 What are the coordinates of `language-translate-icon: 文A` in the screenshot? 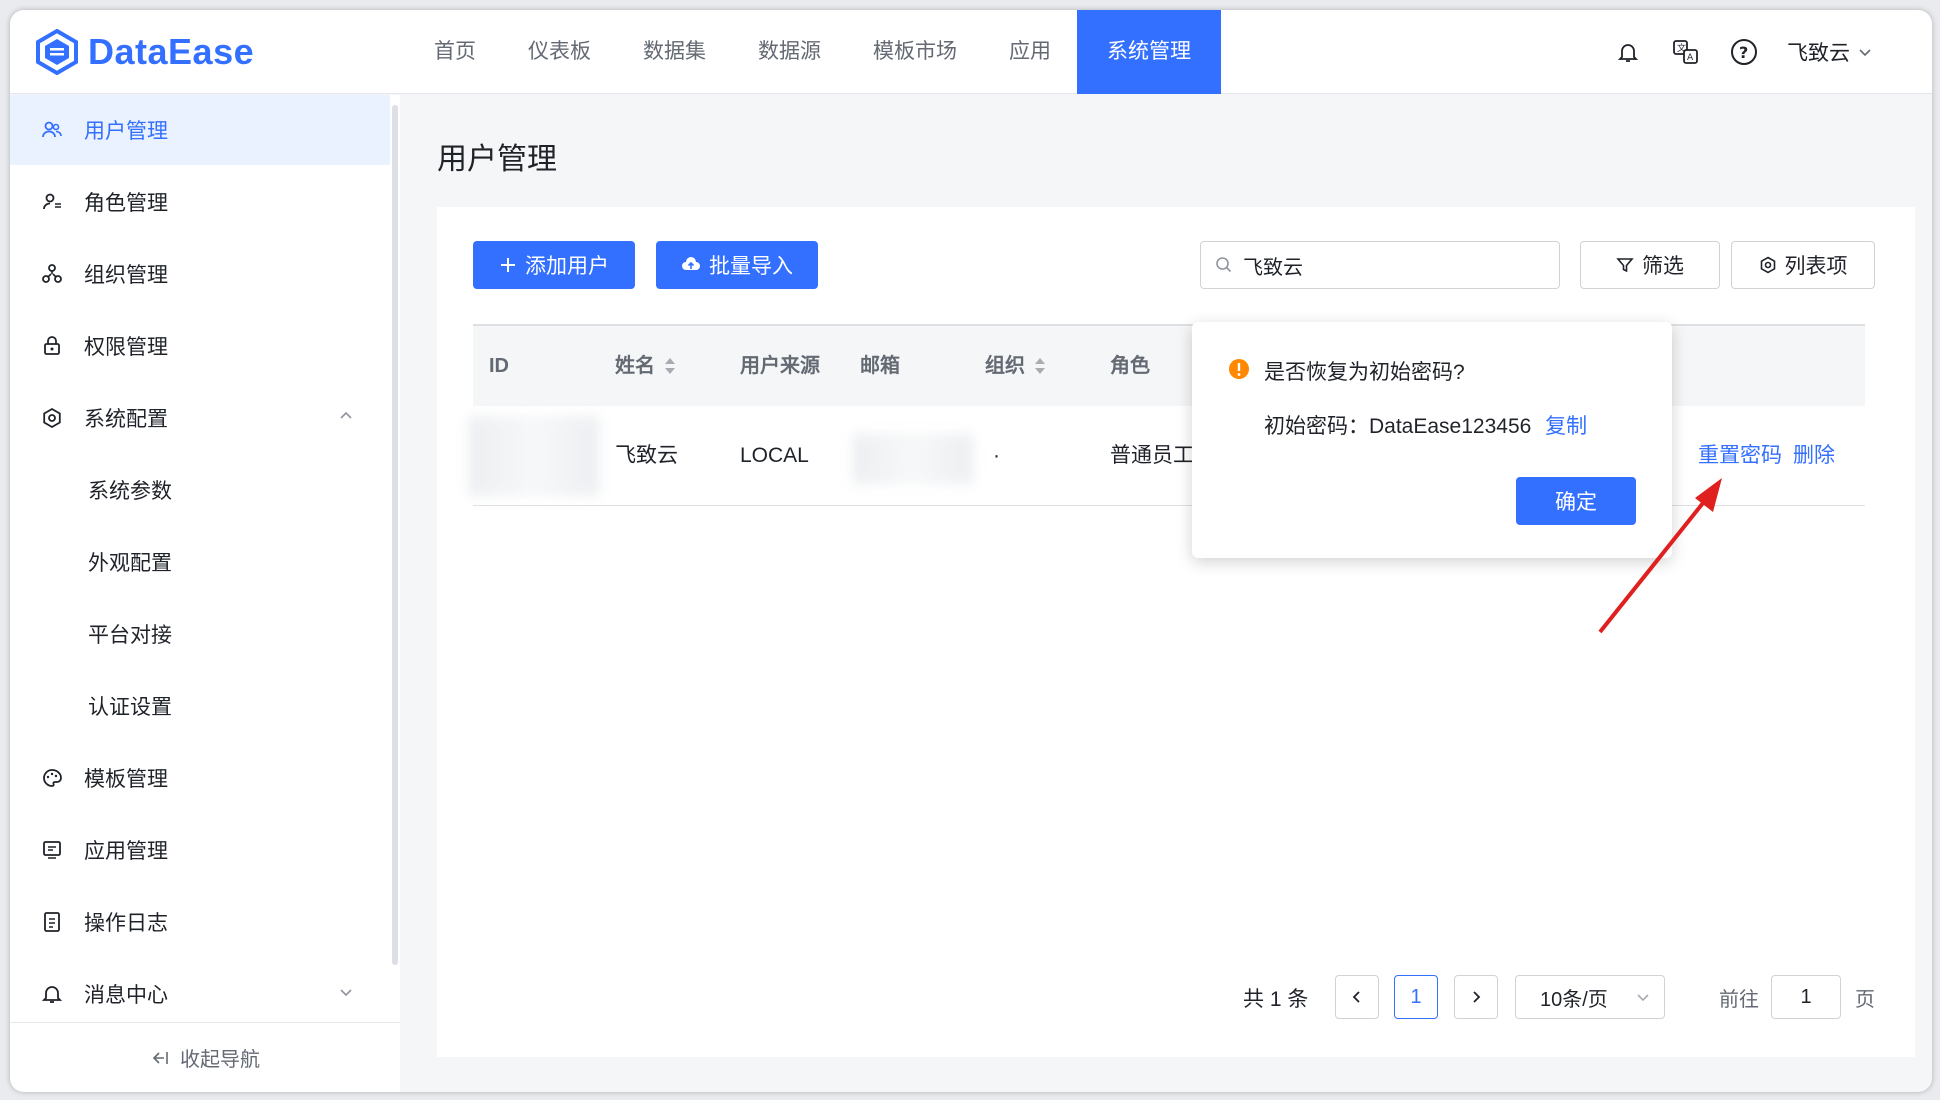 It's located at (1686, 52).